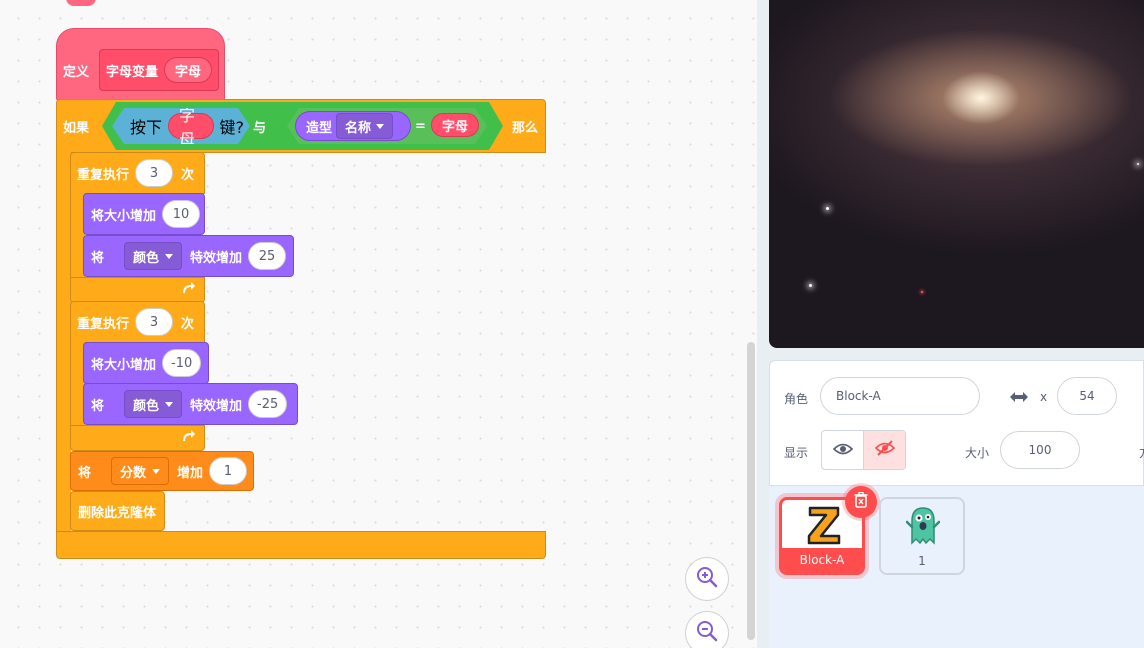 The height and width of the screenshot is (648, 1144). What do you see at coordinates (822, 560) in the screenshot?
I see `sprite-tile-name: Block-A` at bounding box center [822, 560].